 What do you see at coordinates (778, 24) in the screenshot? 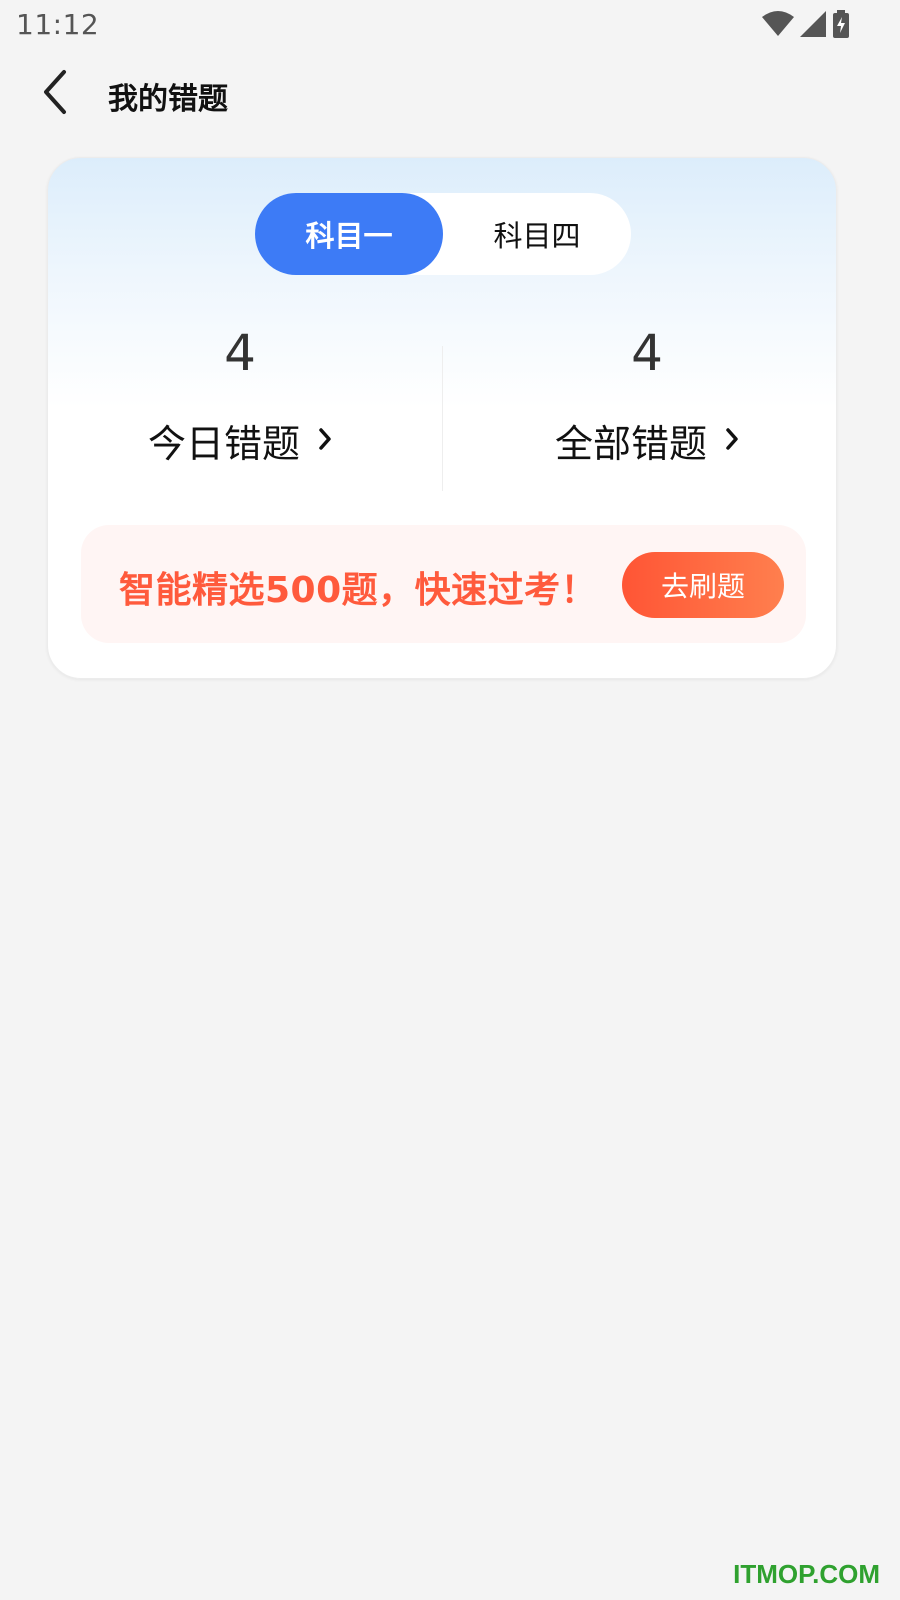
I see `wifi-icon` at bounding box center [778, 24].